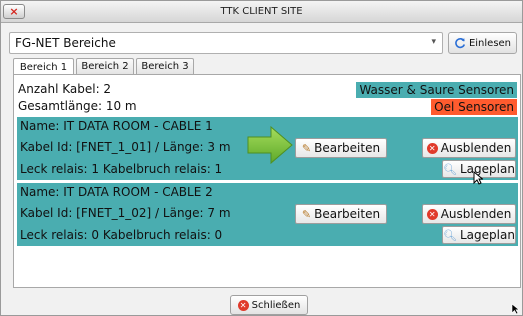  I want to click on title-bar: × TTK CLIENT SITE, so click(261, 12).